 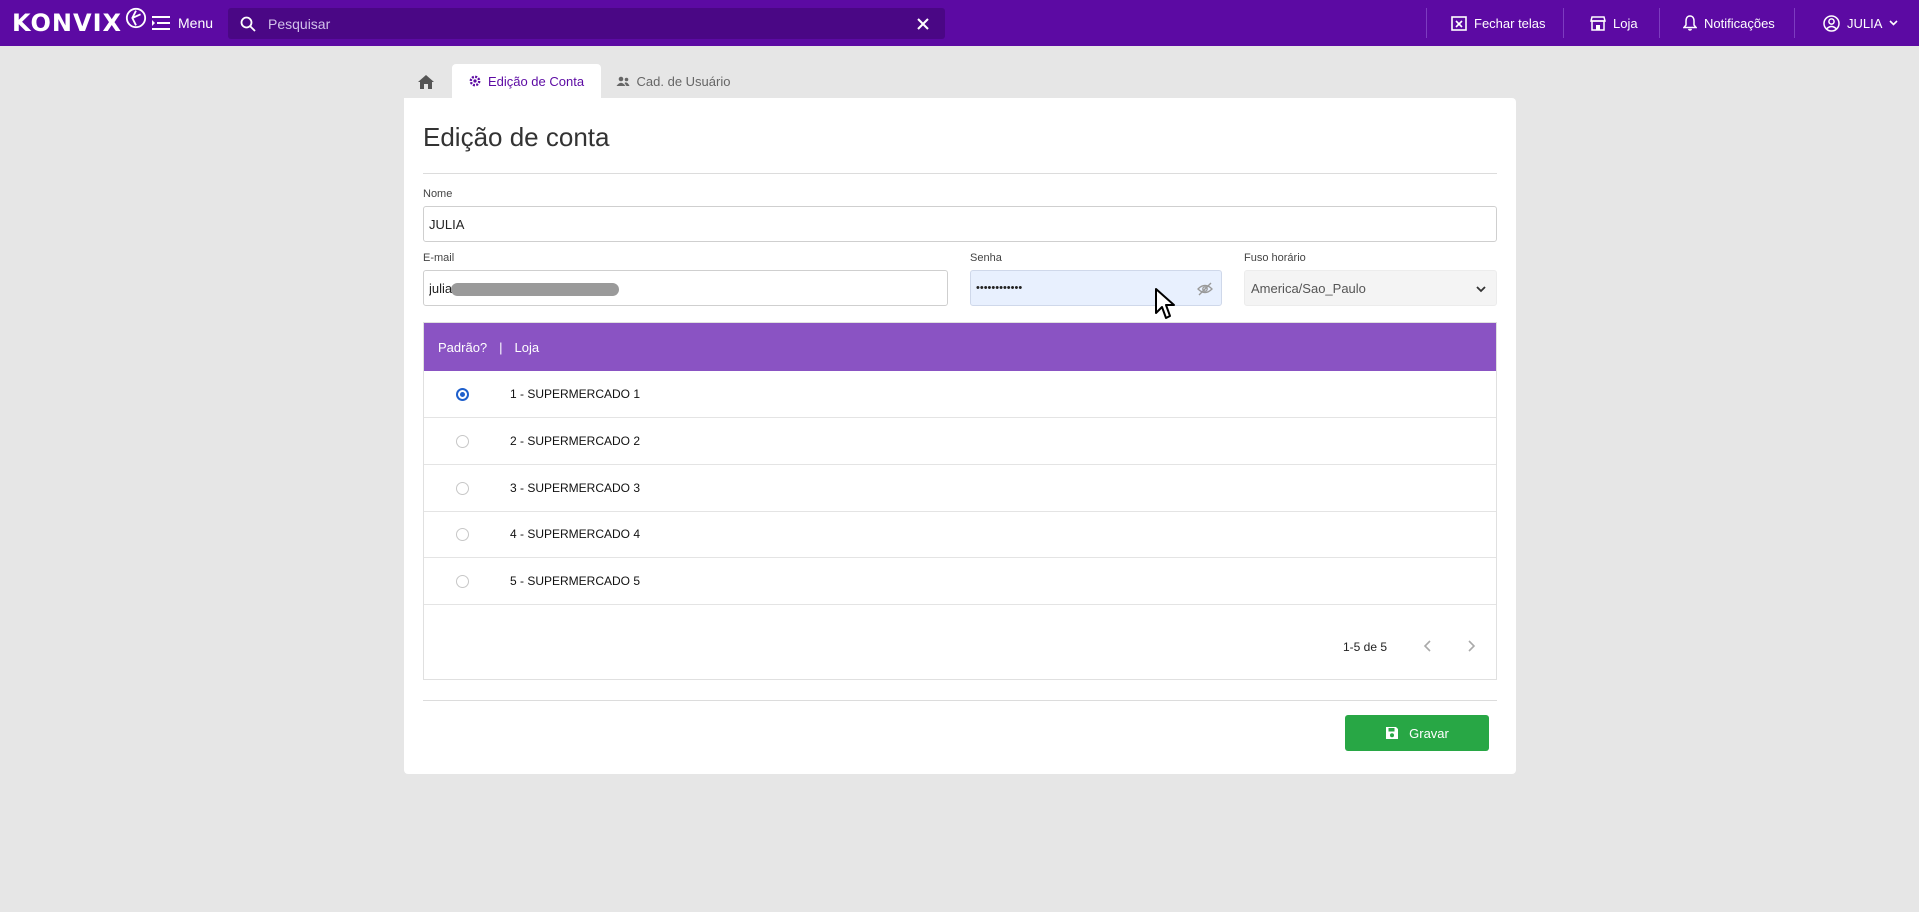 What do you see at coordinates (1205, 289) in the screenshot?
I see `eye-slash-icon` at bounding box center [1205, 289].